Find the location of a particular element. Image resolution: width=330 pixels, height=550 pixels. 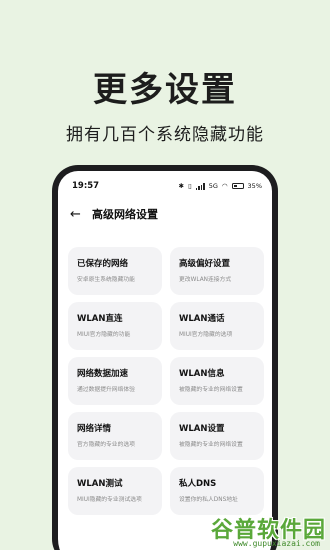

card-title: 网络详情 is located at coordinates (94, 429).